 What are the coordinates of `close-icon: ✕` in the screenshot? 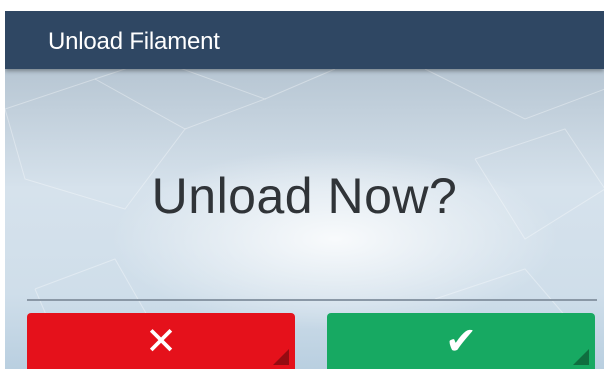 It's located at (161, 341).